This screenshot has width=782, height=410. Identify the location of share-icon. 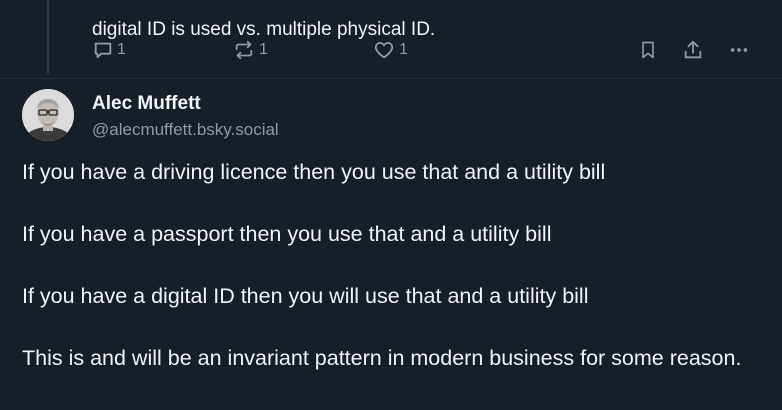
(693, 50).